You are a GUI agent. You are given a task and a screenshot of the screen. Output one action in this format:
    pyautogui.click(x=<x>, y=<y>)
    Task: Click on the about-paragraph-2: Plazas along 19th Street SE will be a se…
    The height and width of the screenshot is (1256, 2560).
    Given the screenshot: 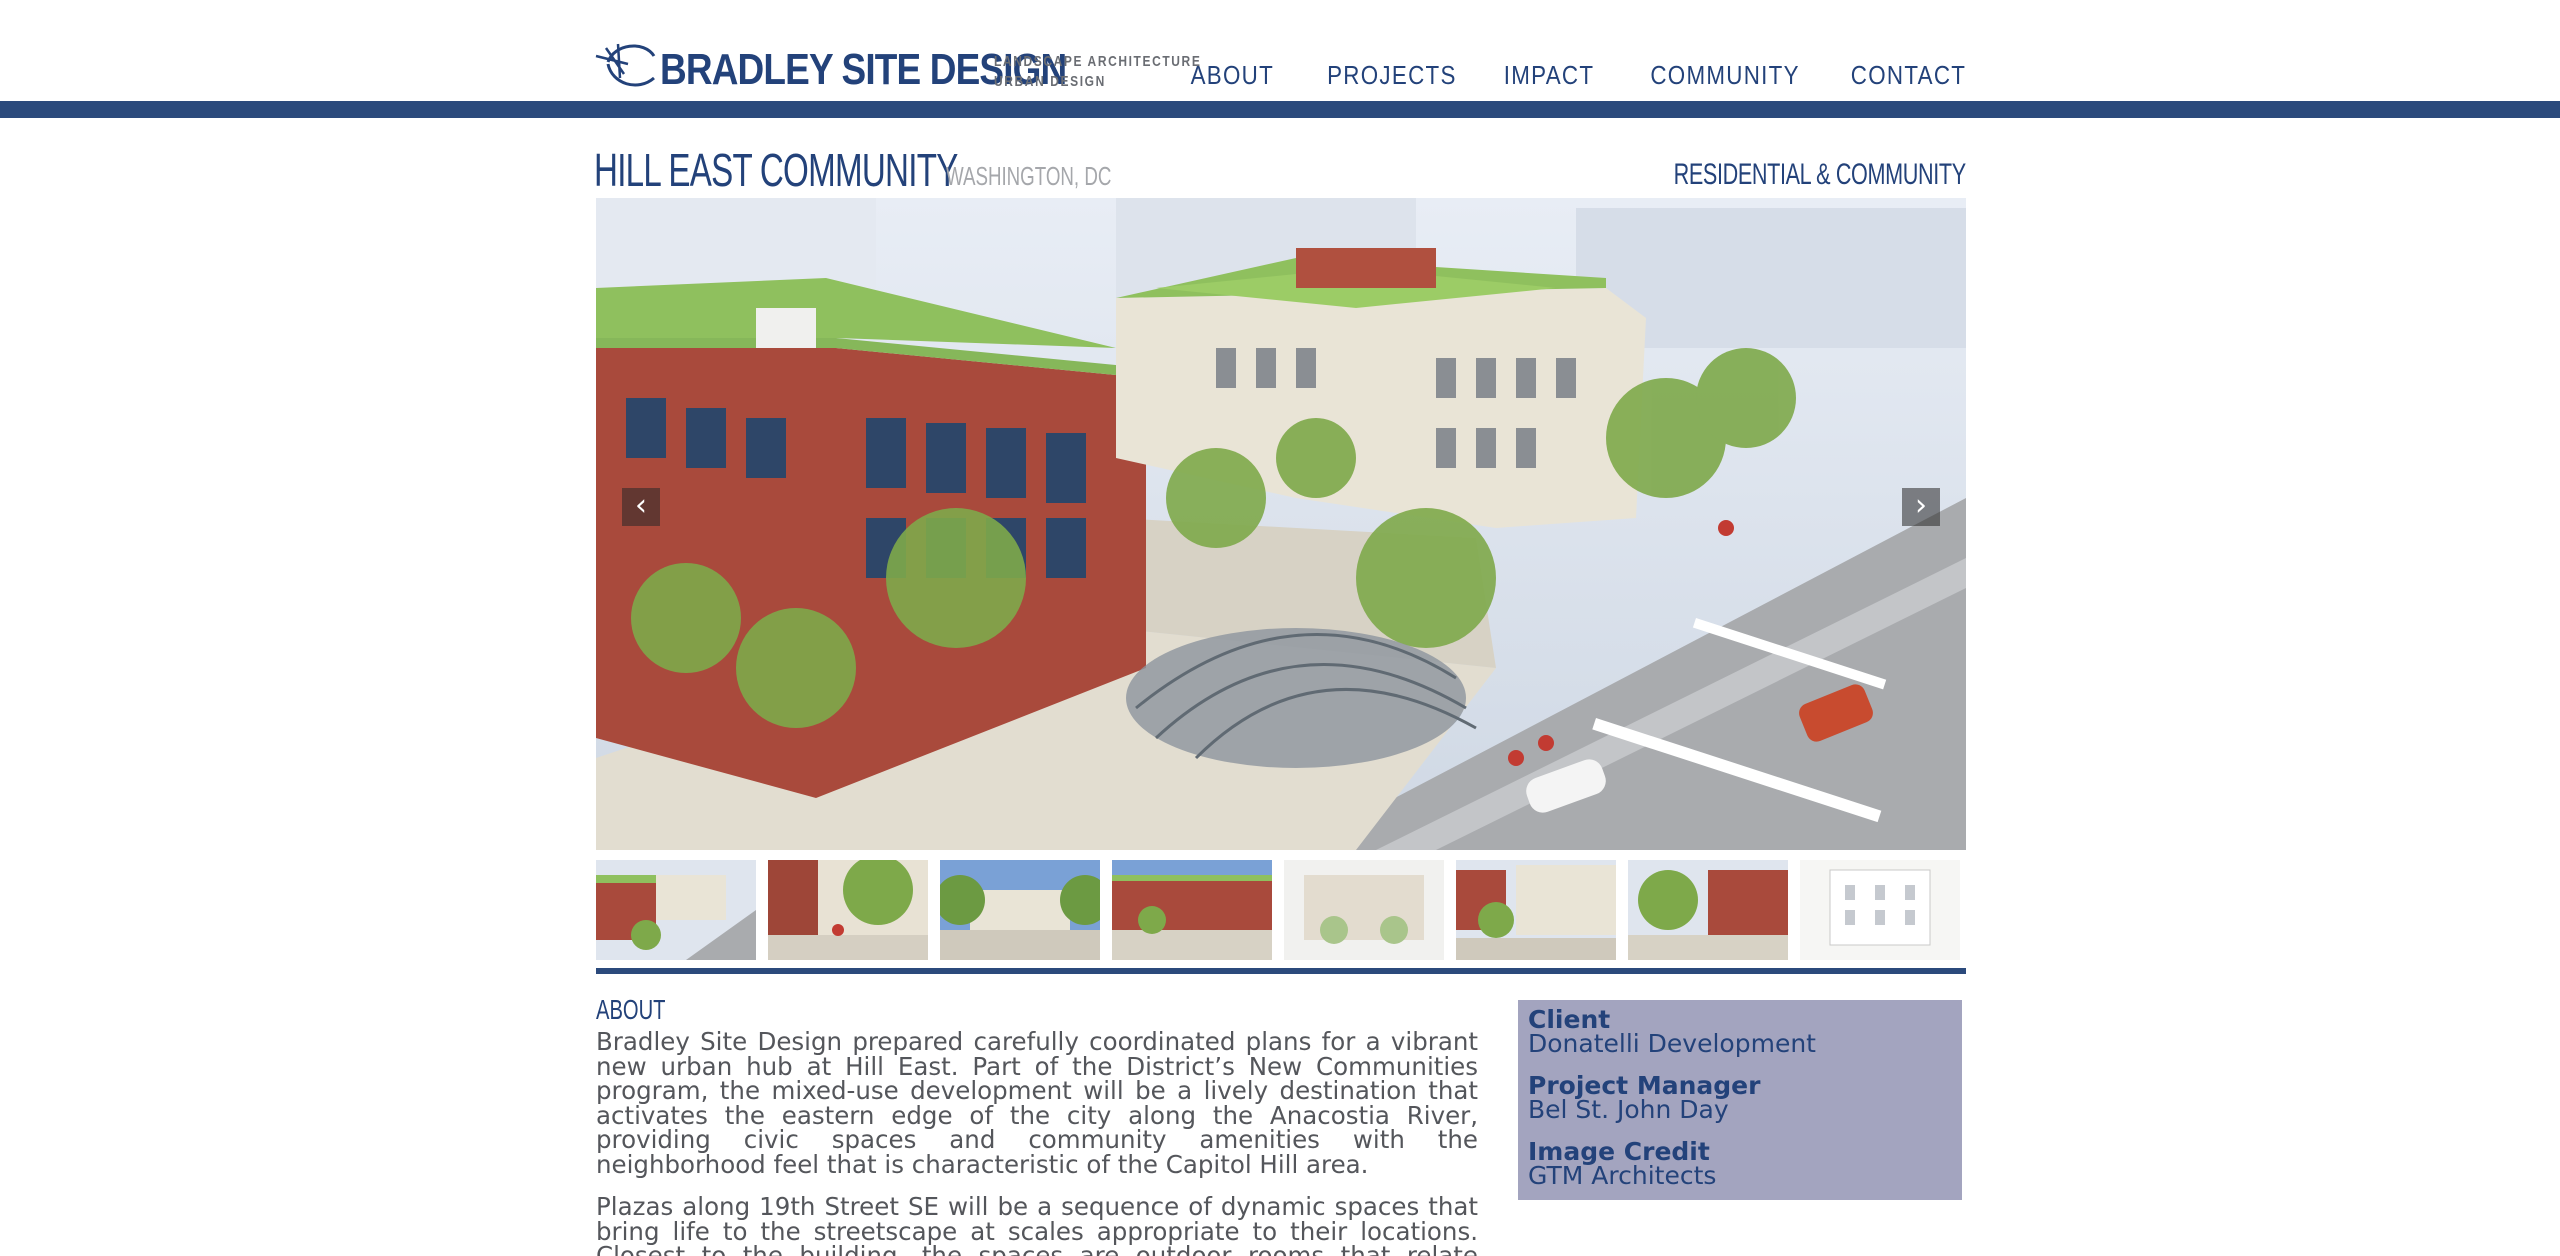 What is the action you would take?
    pyautogui.click(x=1037, y=1224)
    